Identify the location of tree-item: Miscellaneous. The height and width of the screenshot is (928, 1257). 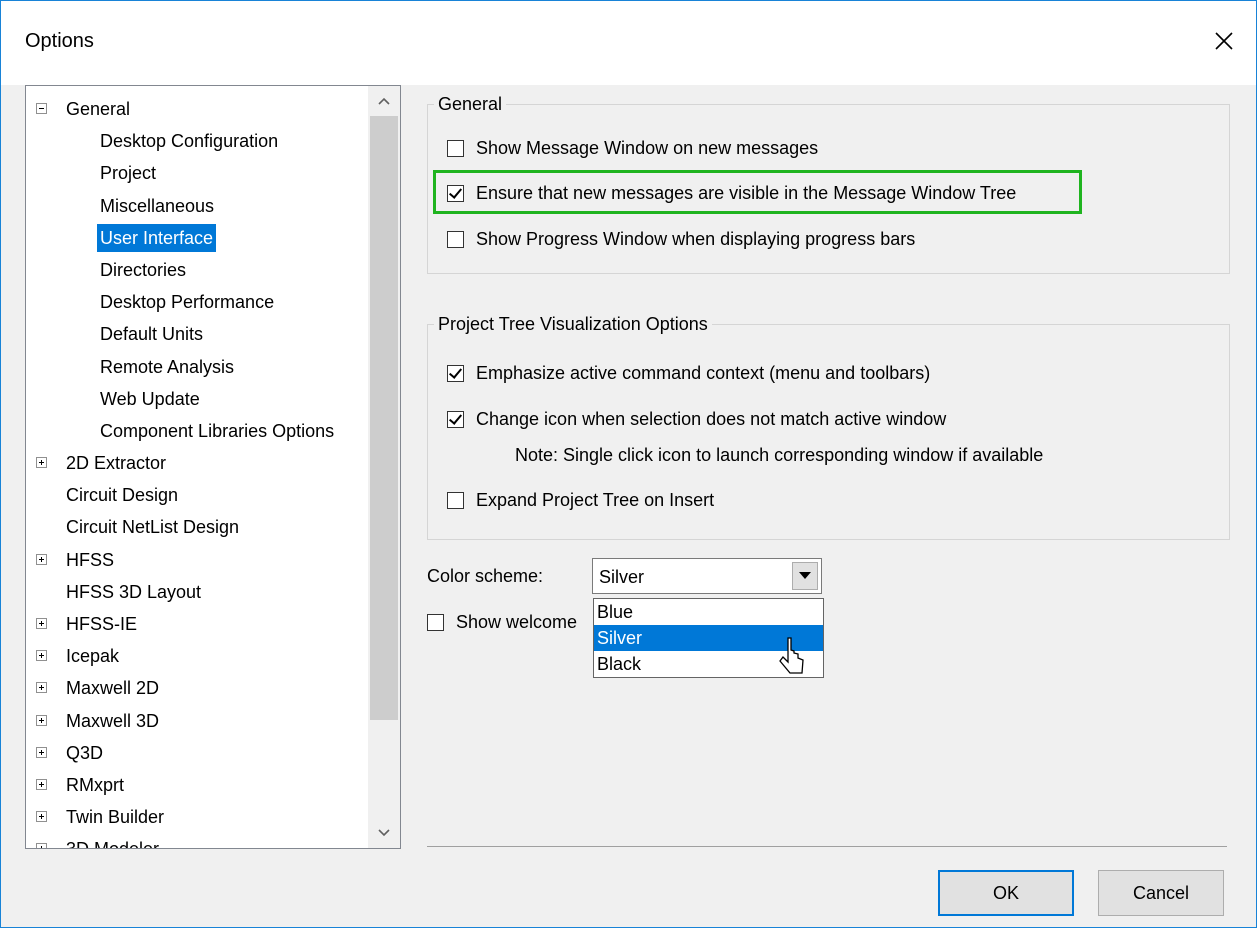
(196, 206).